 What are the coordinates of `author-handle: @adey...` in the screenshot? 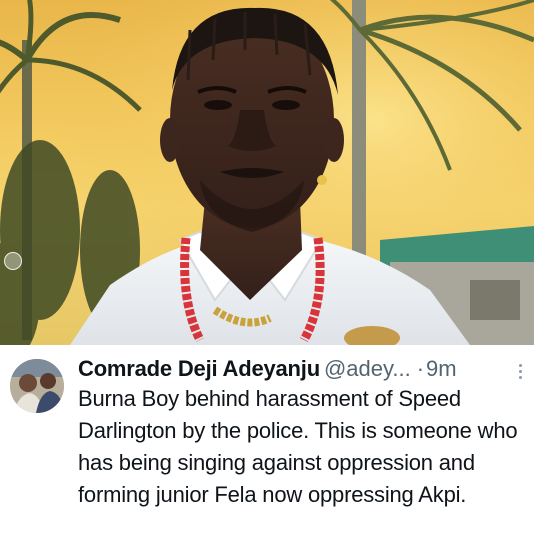 It's located at (367, 368).